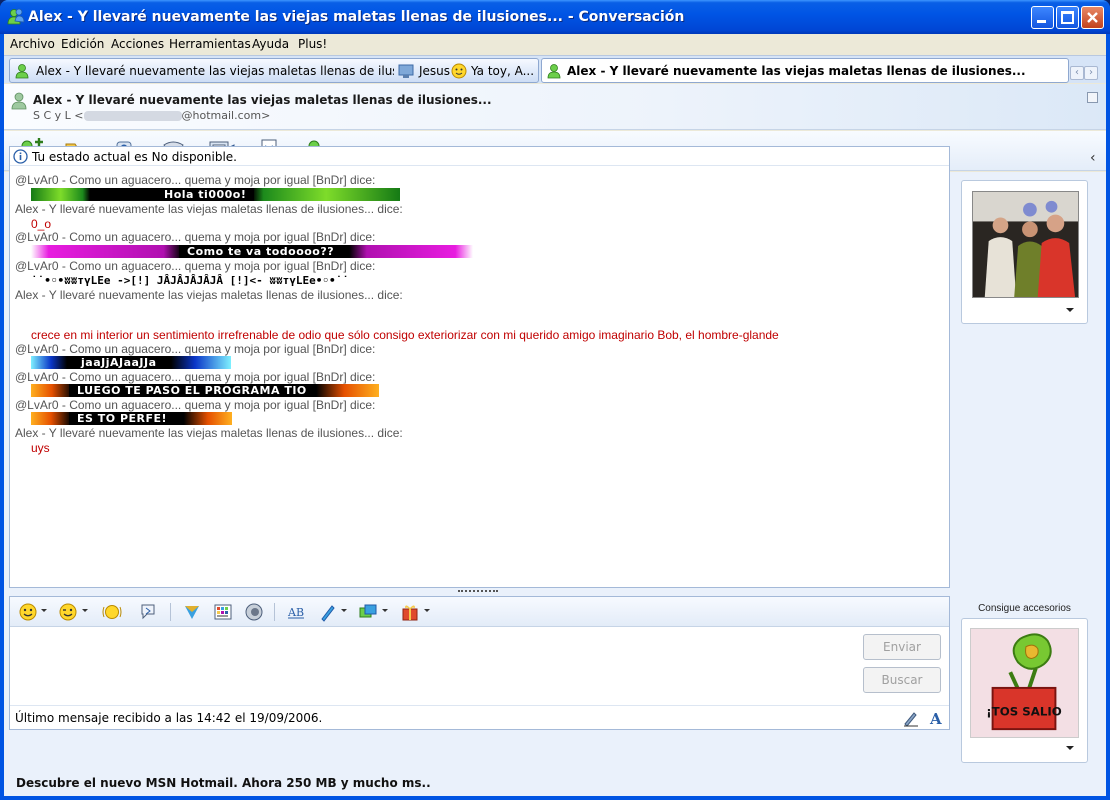  Describe the element at coordinates (479, 156) in the screenshot. I see `status-notice: Tu estado actual es No disponible.` at that location.